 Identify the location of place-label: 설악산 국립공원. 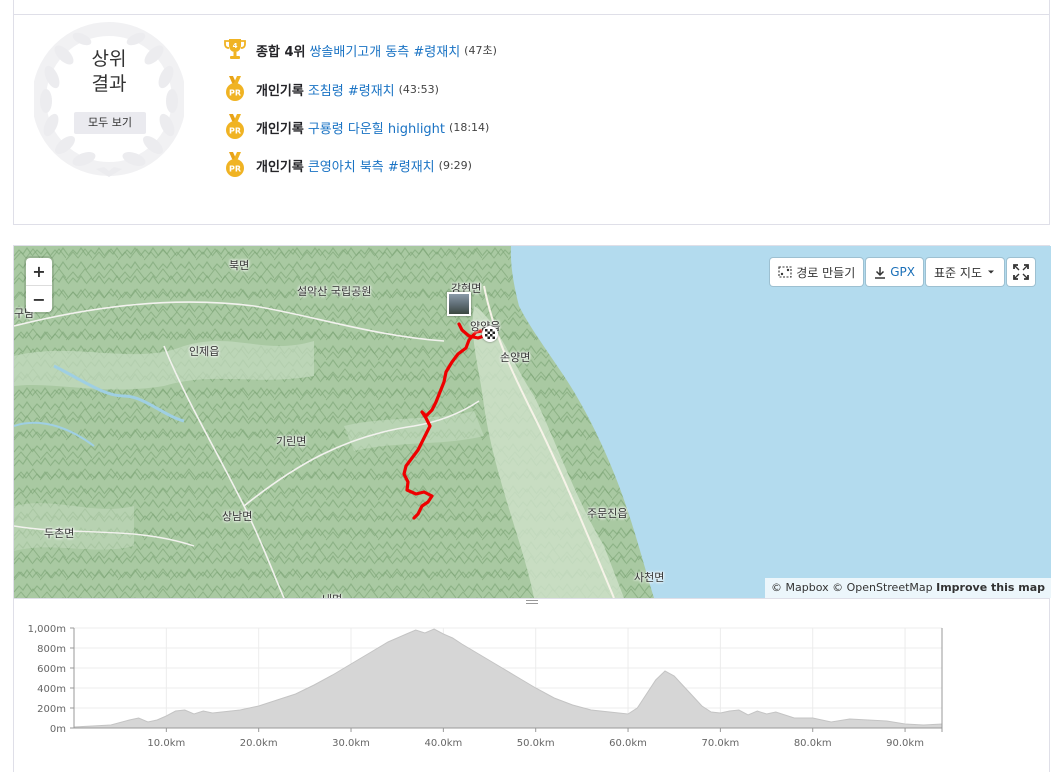
(334, 291).